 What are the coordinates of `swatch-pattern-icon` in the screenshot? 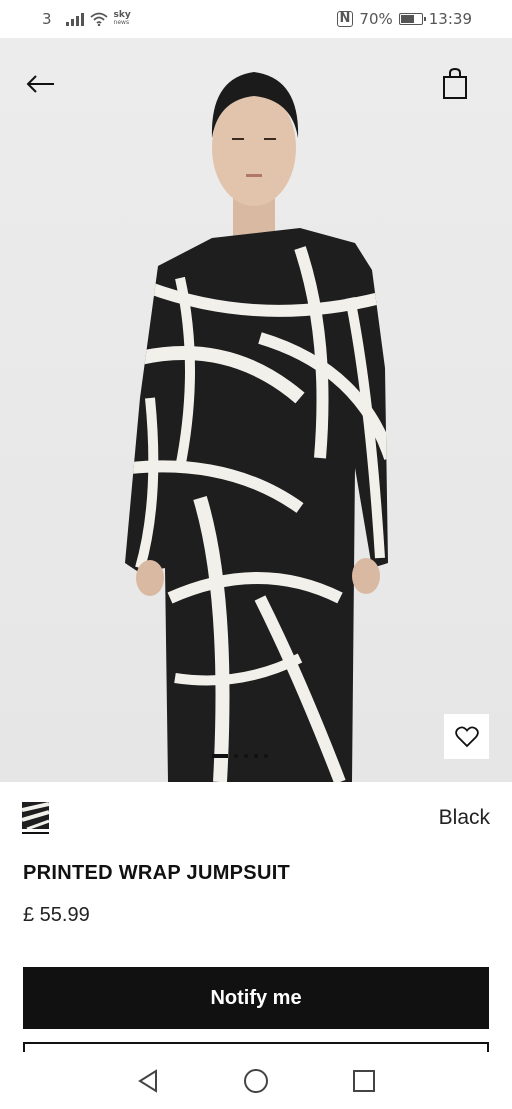 It's located at (35, 815).